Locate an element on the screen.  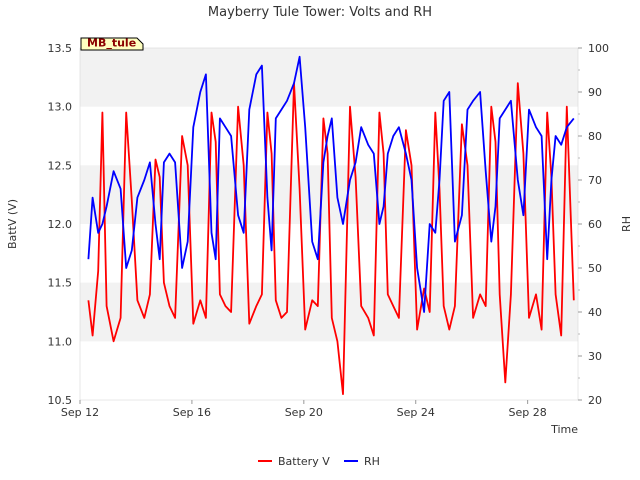
y-tick-label: 12.0 is located at coordinates (60, 224).